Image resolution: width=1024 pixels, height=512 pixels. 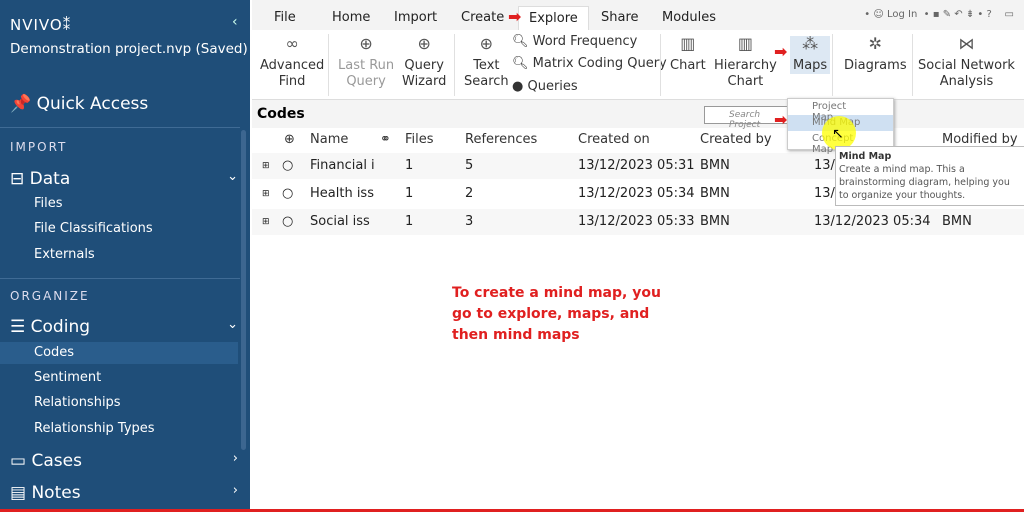 I want to click on quick-access: 📌 Quick Access, so click(x=79, y=104).